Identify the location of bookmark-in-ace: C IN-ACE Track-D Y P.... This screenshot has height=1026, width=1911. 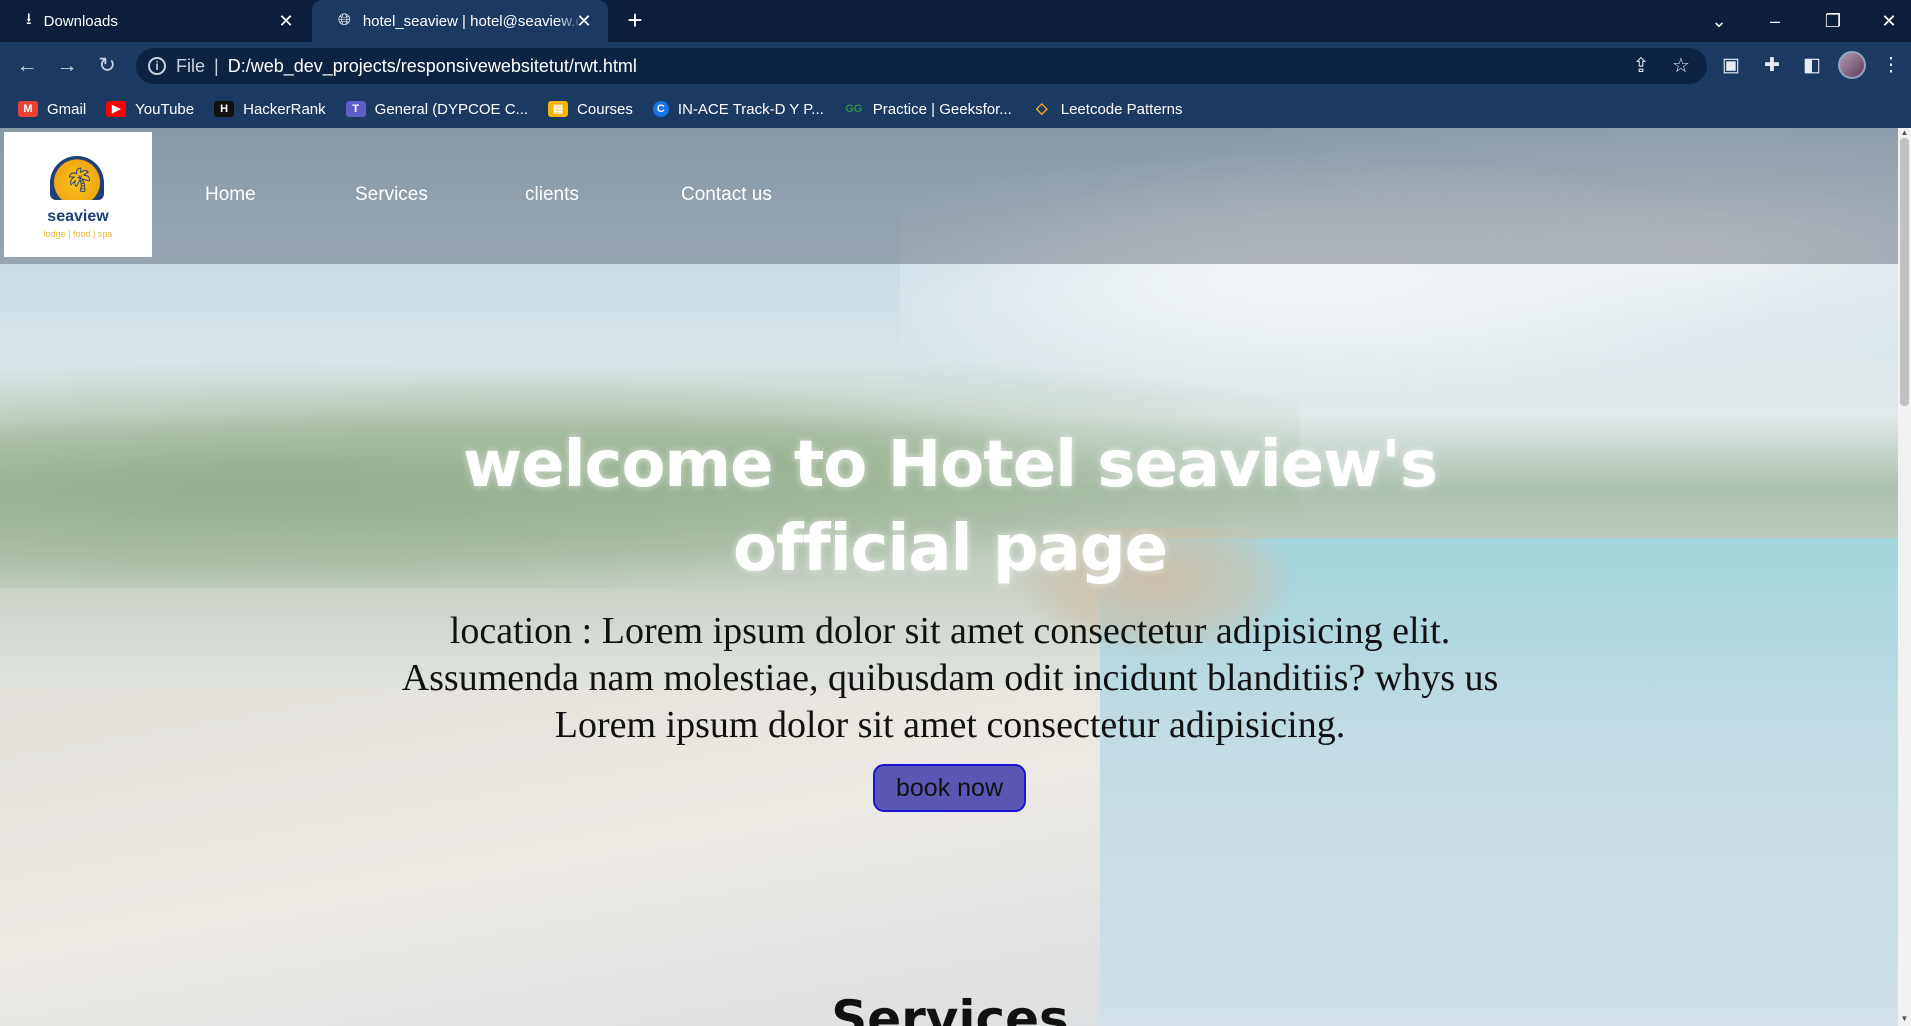
(738, 109).